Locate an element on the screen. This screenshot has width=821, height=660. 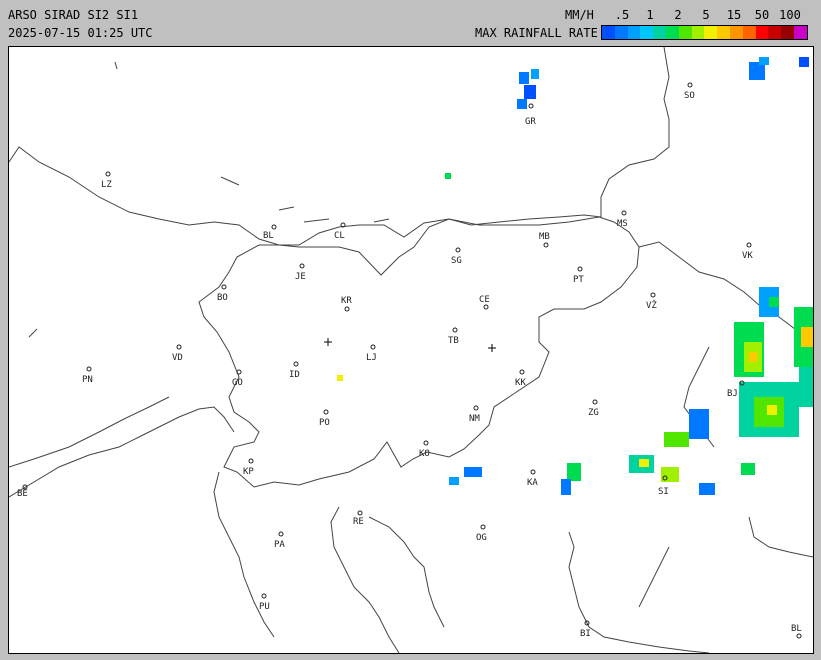
city-label-ce: CE is located at coordinates (484, 300).